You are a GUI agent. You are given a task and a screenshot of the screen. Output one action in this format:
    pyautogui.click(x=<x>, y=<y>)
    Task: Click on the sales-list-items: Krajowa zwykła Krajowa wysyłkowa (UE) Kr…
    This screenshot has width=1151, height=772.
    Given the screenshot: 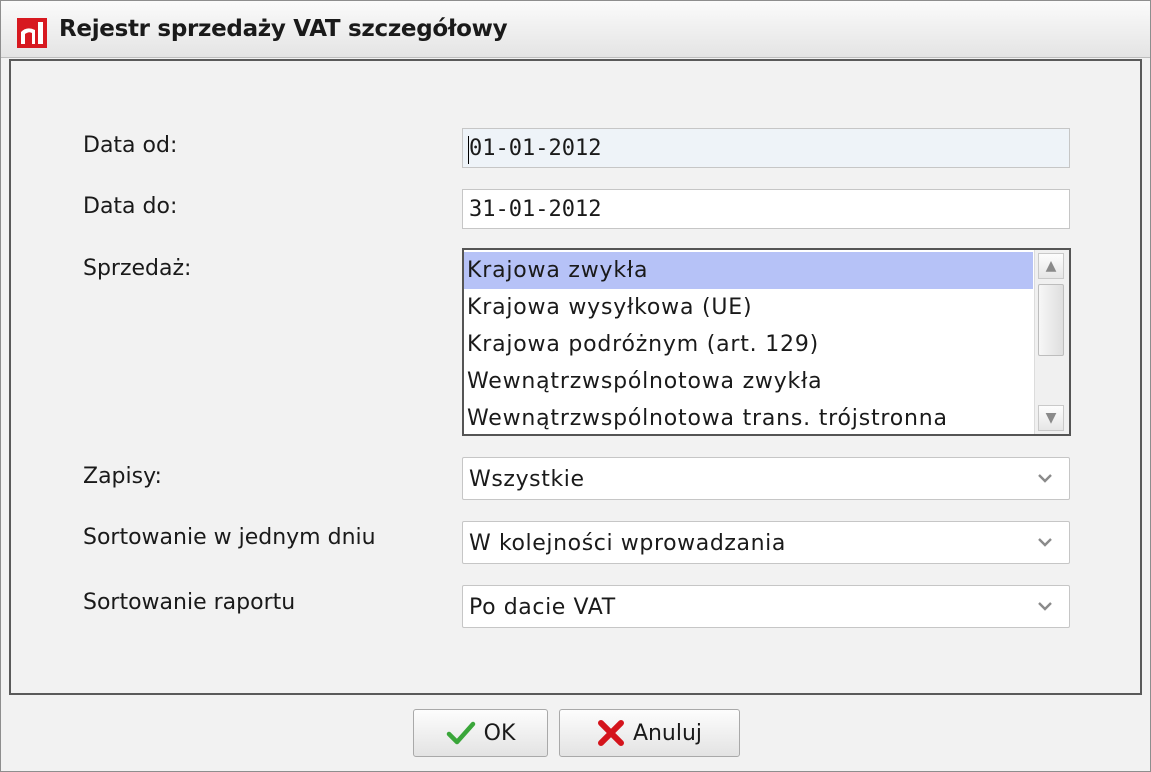 What is the action you would take?
    pyautogui.click(x=748, y=343)
    